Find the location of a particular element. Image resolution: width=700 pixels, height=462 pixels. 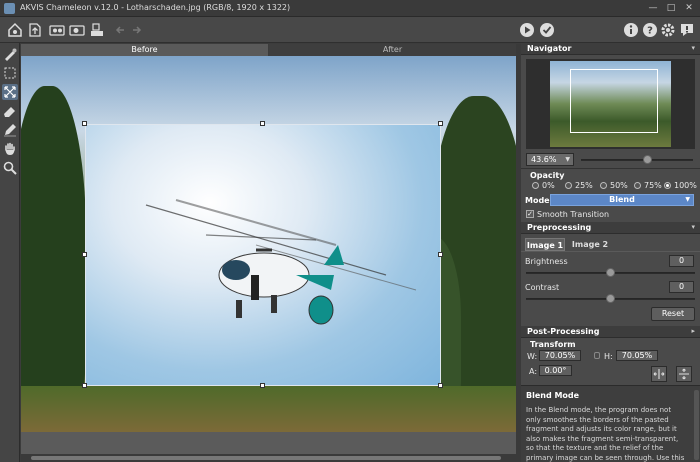

run-icon is located at coordinates (527, 30).